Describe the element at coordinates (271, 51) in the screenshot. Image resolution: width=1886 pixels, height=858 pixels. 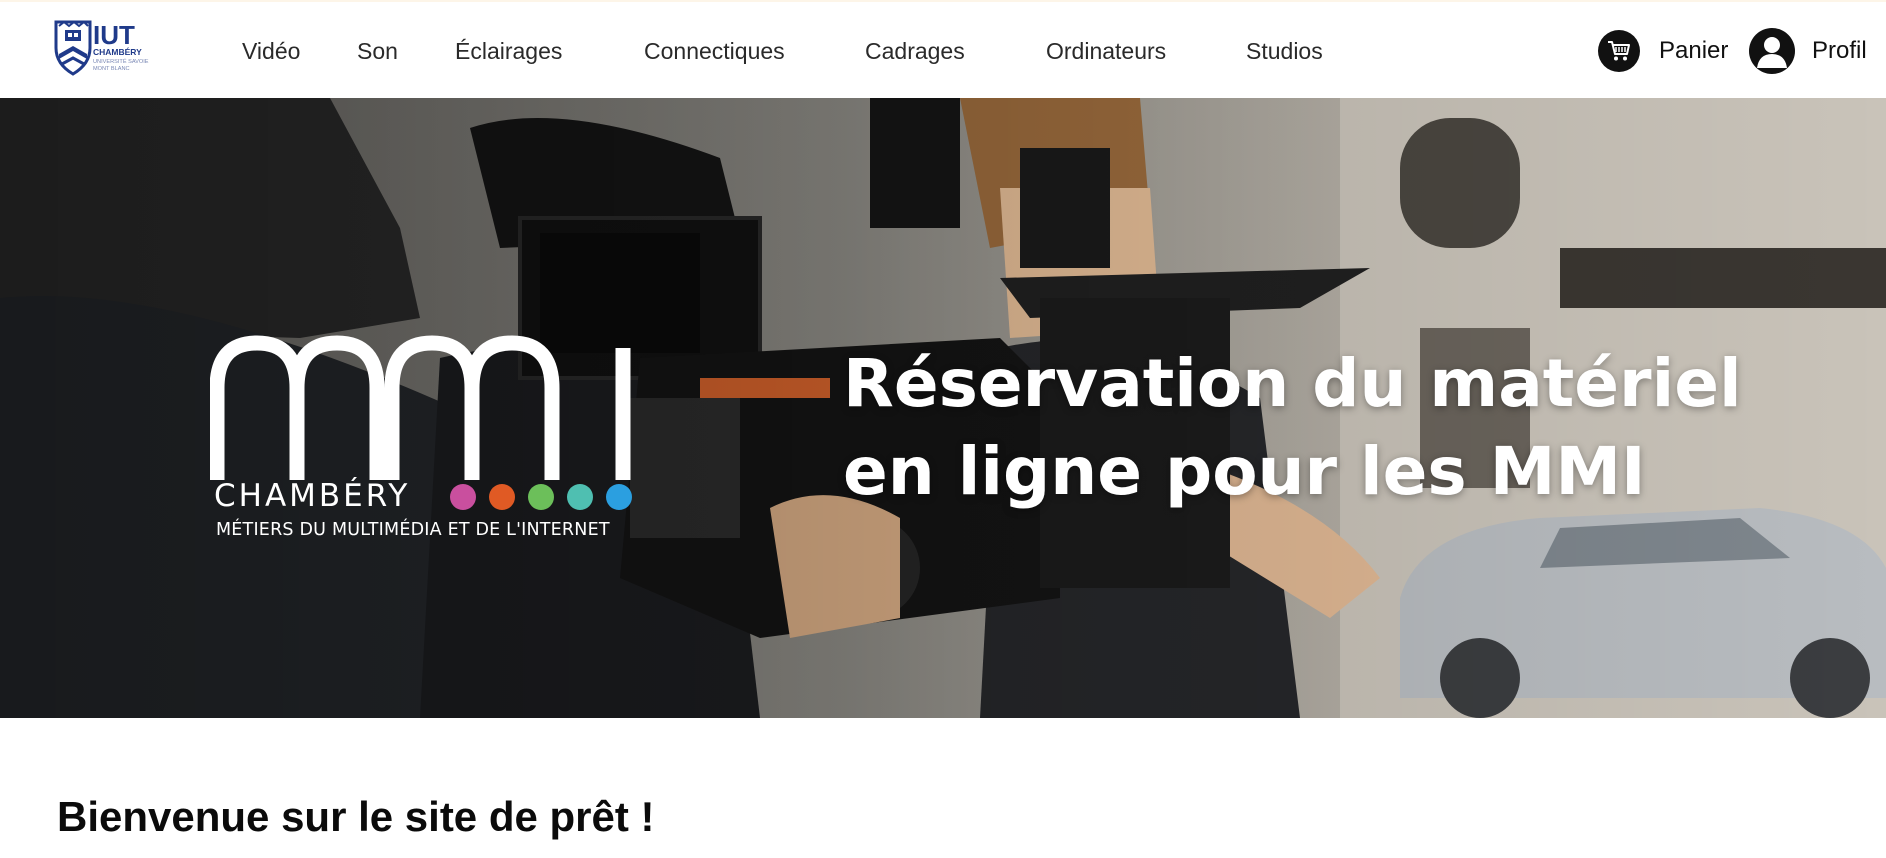
I see `nav-item-video: Vidéo` at that location.